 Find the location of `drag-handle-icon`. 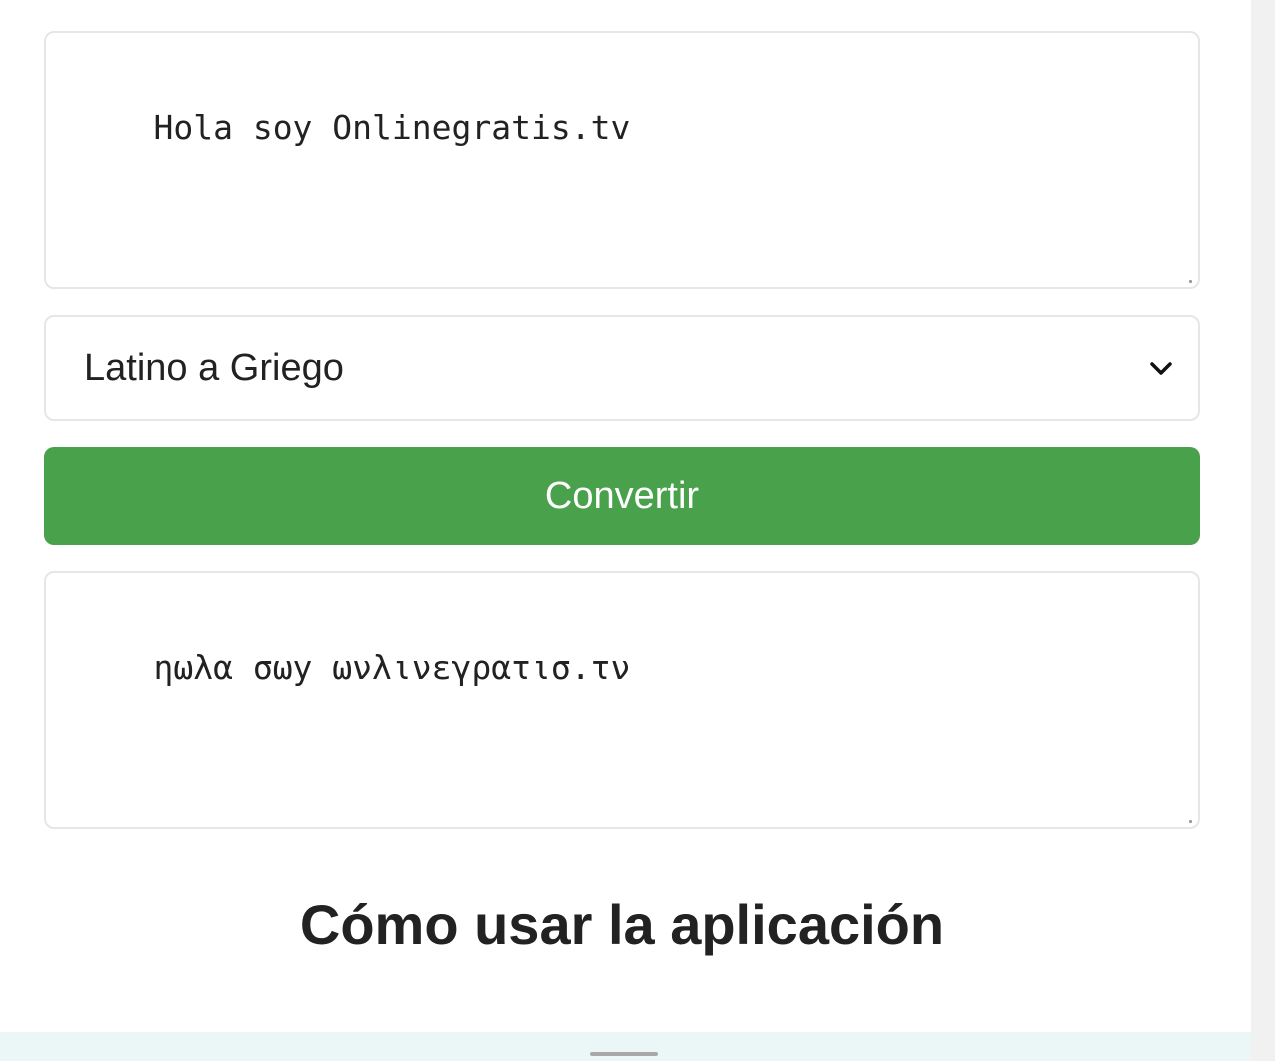

drag-handle-icon is located at coordinates (624, 1054).